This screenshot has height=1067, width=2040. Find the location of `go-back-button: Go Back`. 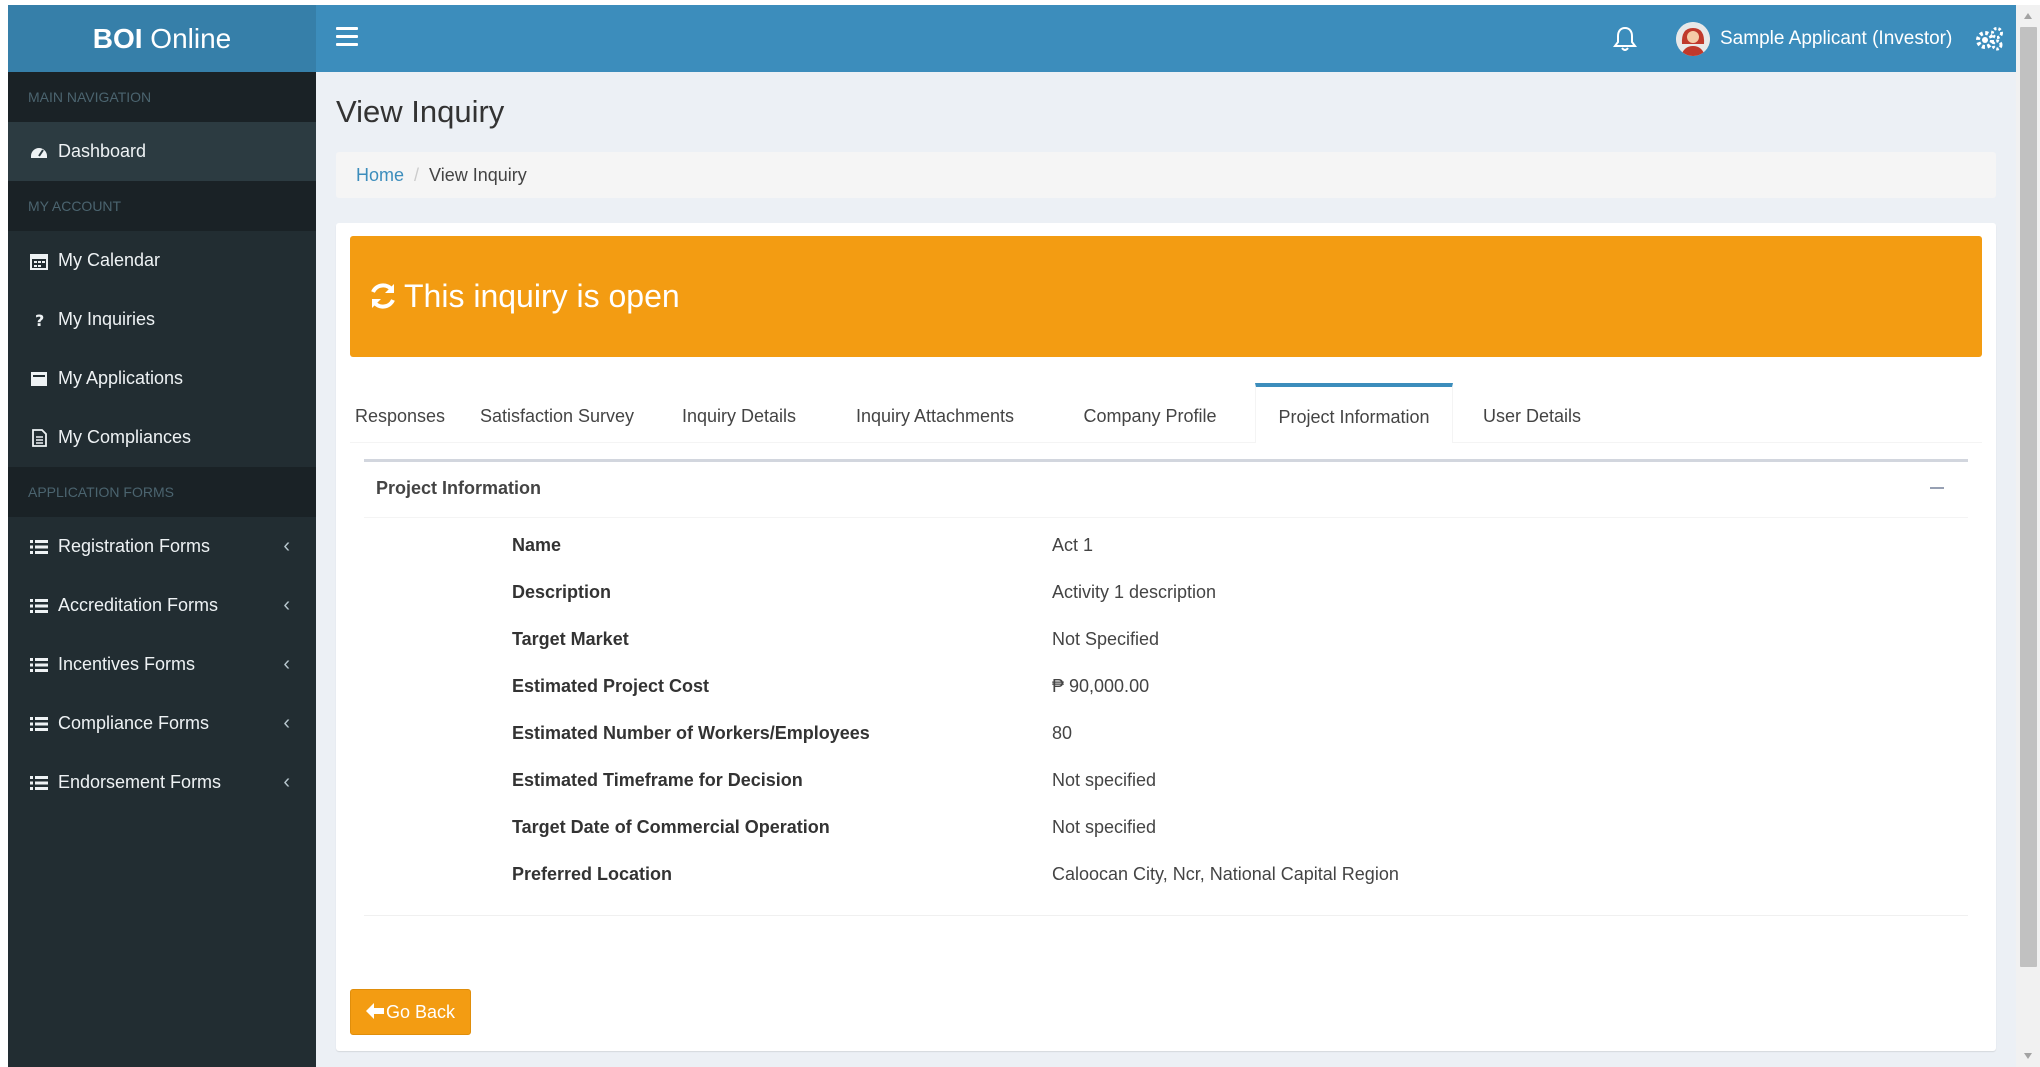

go-back-button: Go Back is located at coordinates (410, 1012).